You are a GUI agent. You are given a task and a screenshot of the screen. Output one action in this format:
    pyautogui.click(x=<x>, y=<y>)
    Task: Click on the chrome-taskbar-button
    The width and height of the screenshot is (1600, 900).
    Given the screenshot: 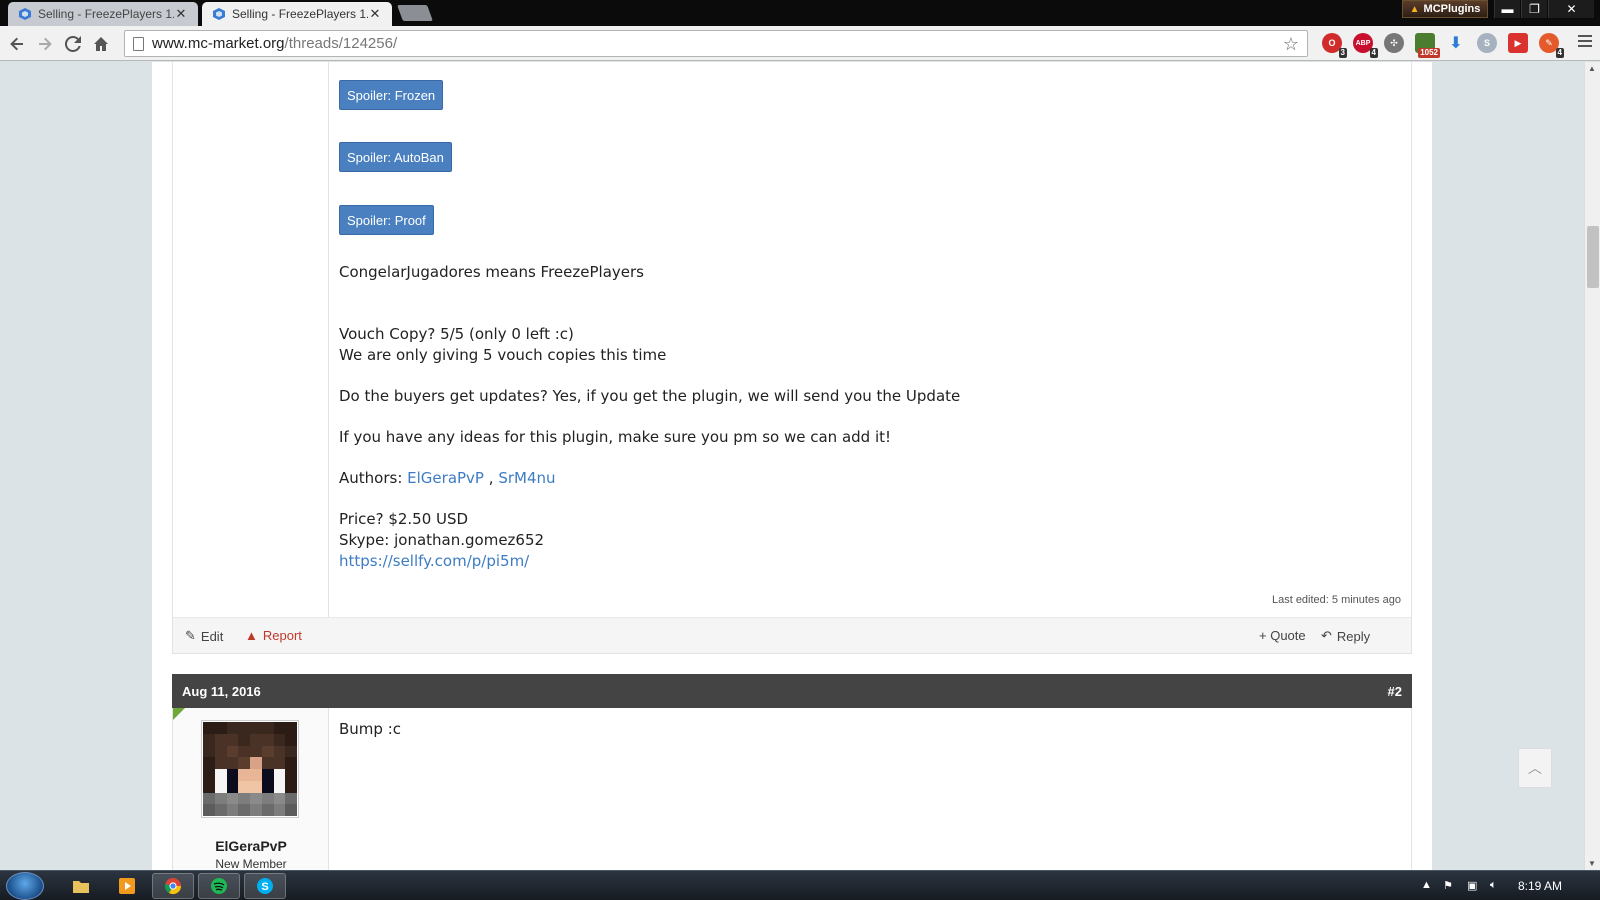 What is the action you would take?
    pyautogui.click(x=173, y=886)
    